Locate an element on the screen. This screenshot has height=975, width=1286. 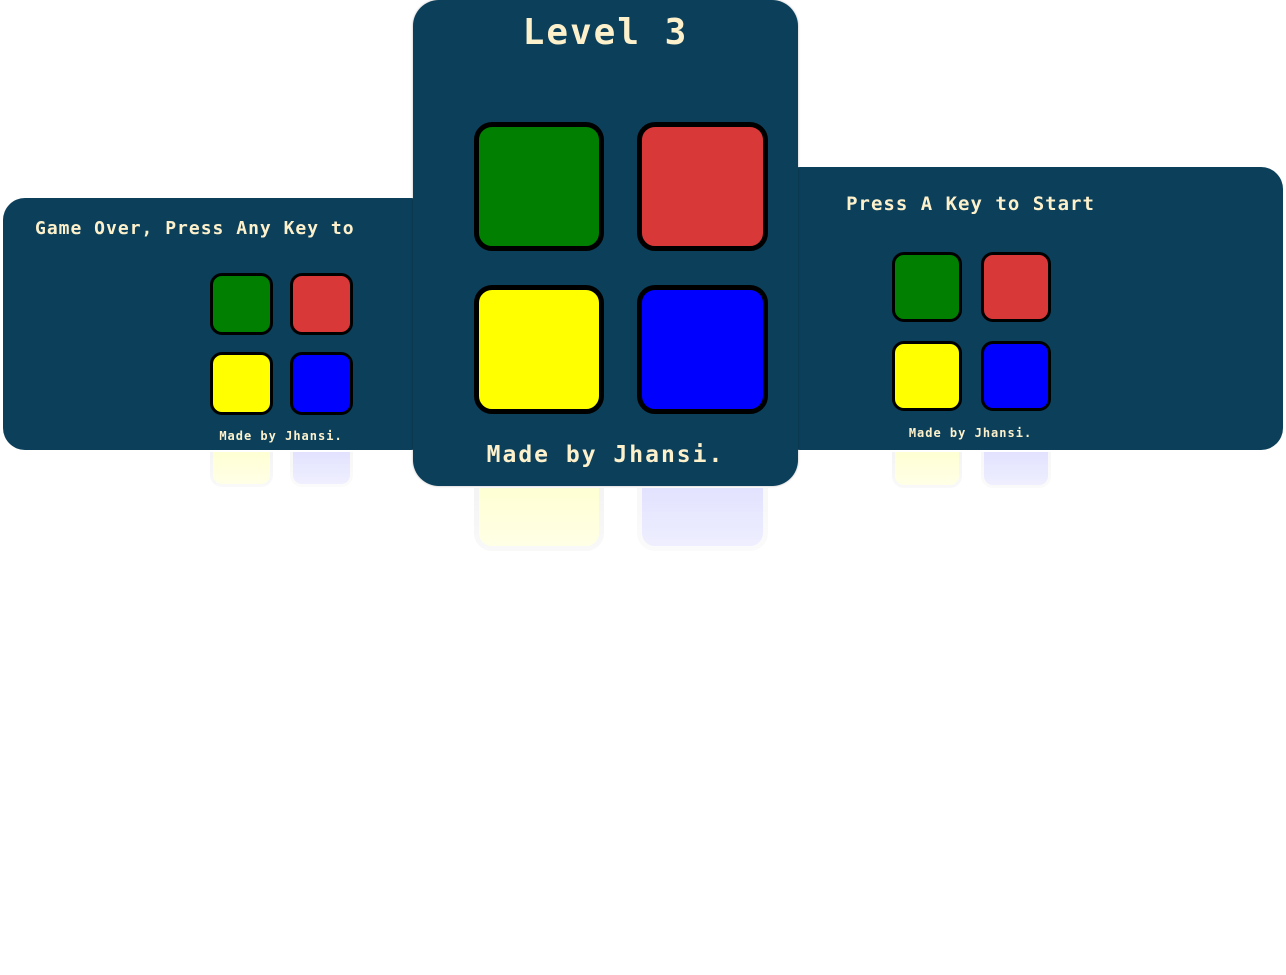
level-title: Level 3 is located at coordinates (605, 32).